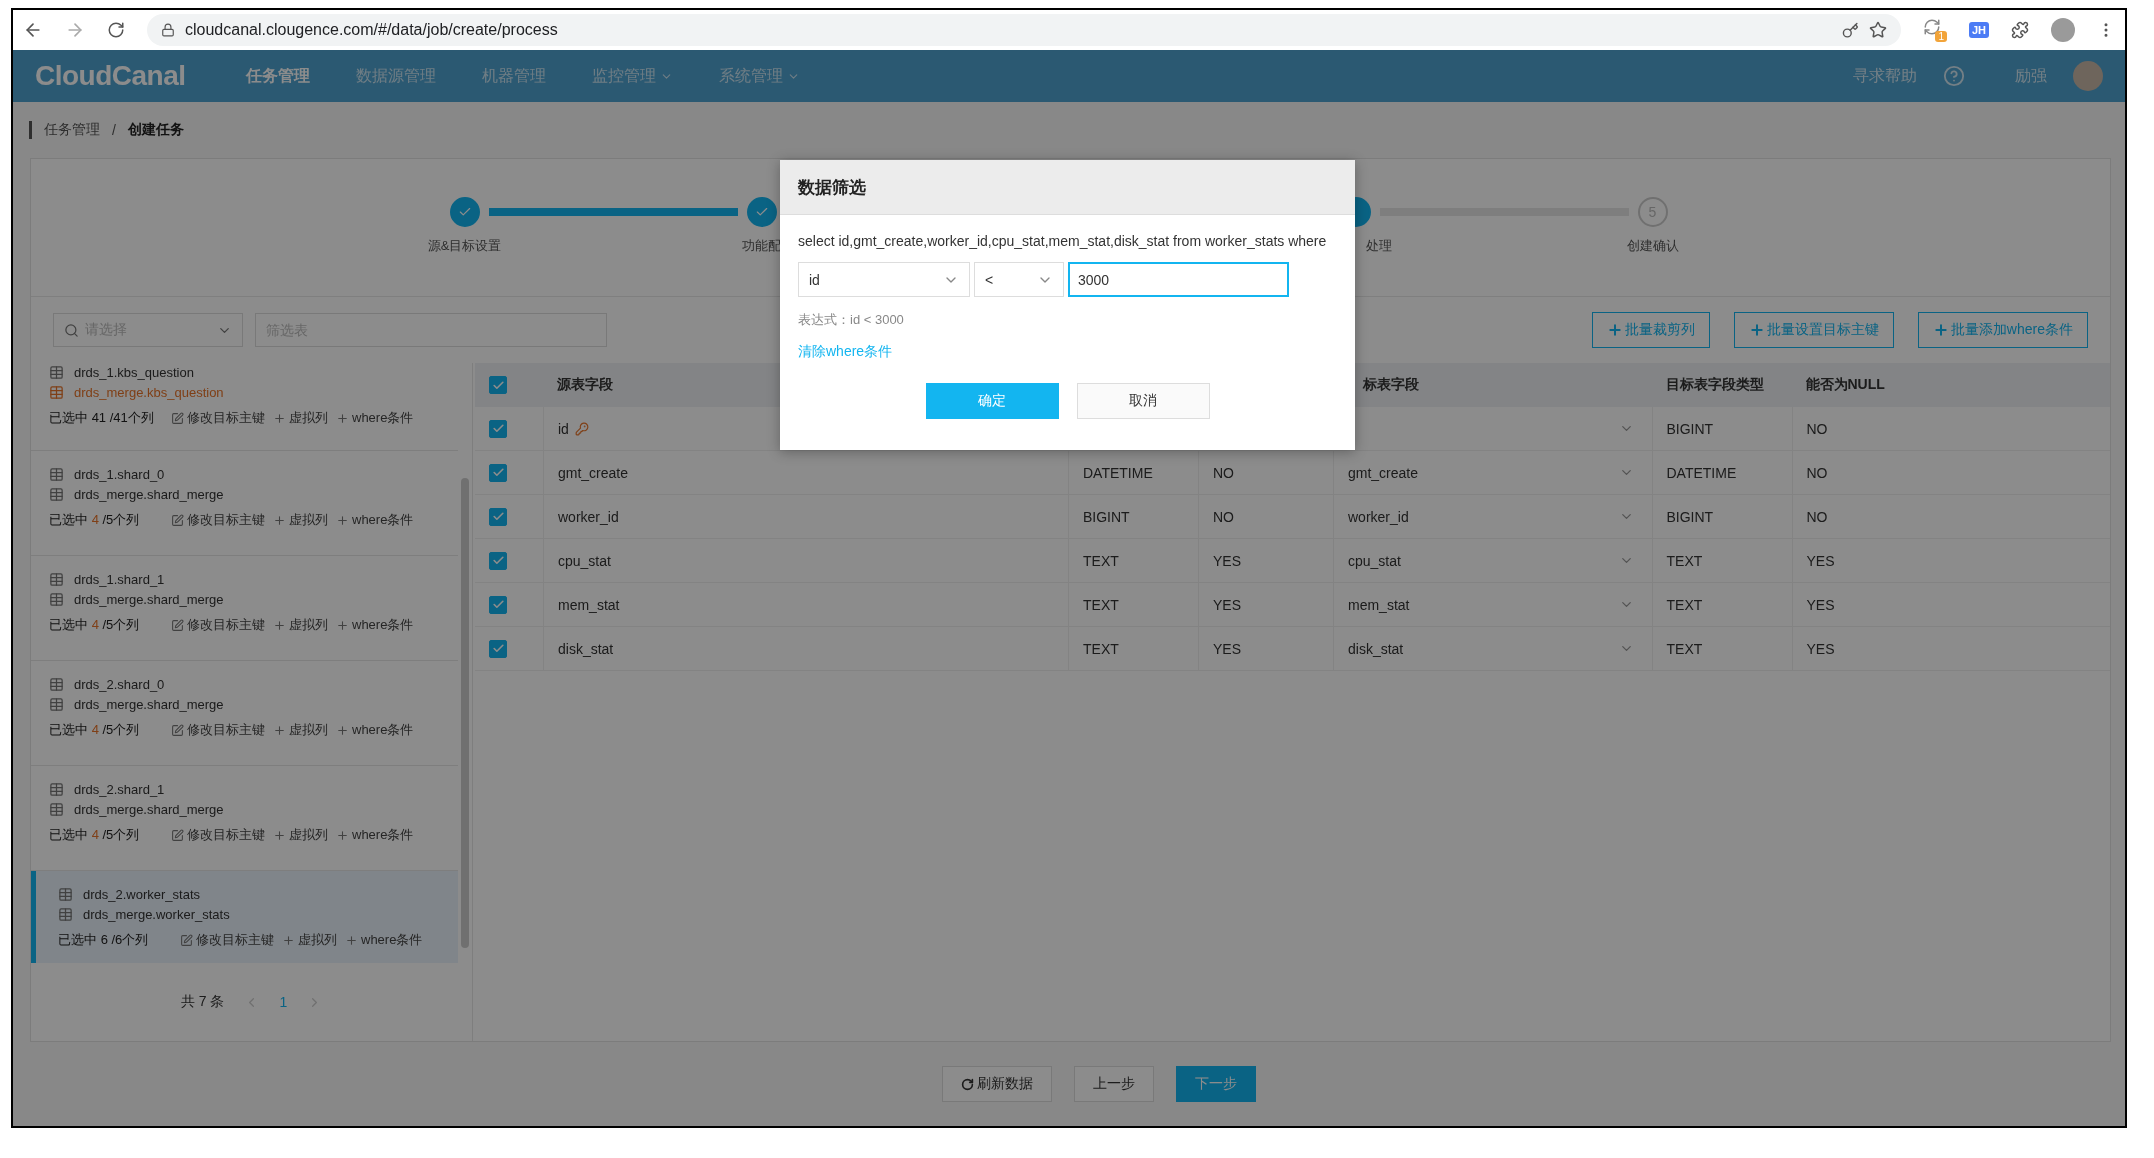  Describe the element at coordinates (2020, 30) in the screenshot. I see `extensions-icon` at that location.